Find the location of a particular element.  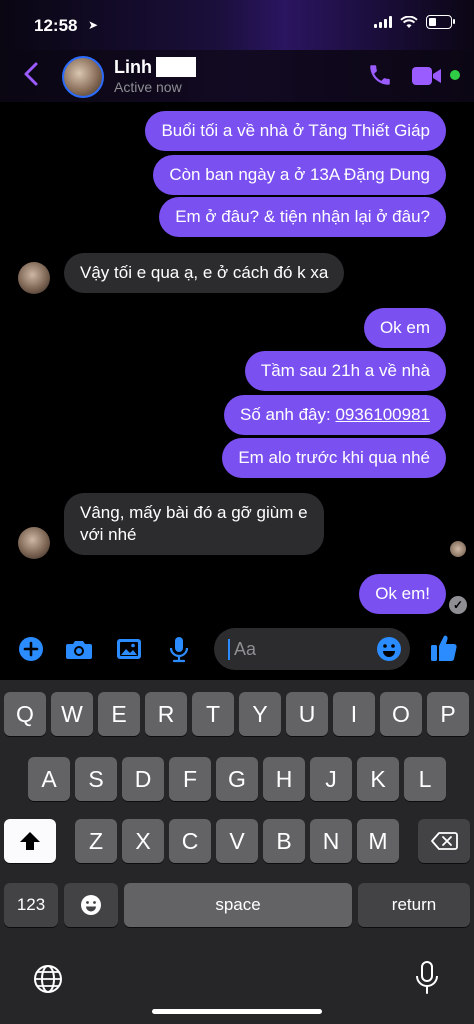

thumbs-up-icon is located at coordinates (444, 648).